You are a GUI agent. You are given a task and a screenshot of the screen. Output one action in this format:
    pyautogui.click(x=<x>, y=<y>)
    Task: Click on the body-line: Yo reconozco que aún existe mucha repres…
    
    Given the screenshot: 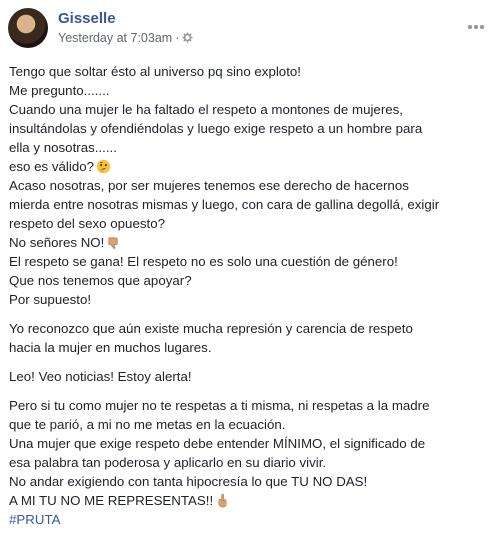 What is the action you would take?
    pyautogui.click(x=211, y=328)
    